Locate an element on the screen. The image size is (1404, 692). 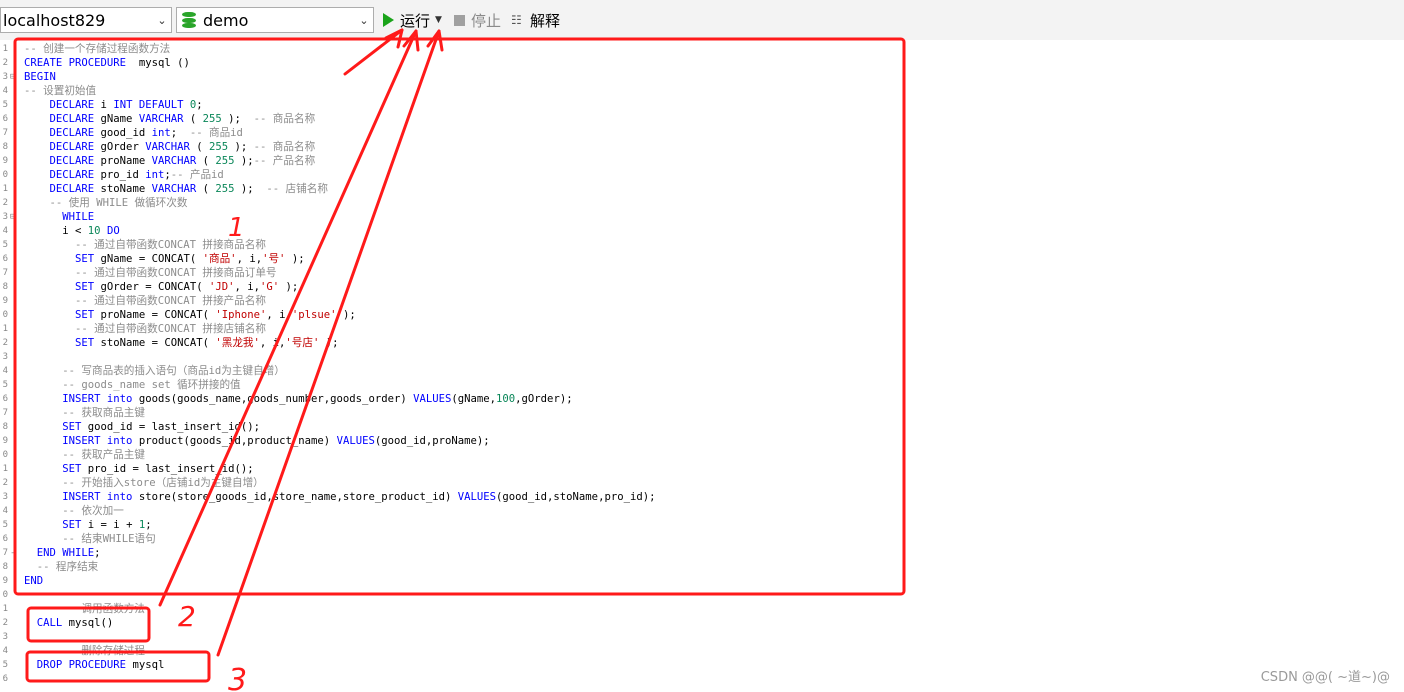
code-text: -- 开始插入store（店铺id为主键自增） is located at coordinates (144, 483).